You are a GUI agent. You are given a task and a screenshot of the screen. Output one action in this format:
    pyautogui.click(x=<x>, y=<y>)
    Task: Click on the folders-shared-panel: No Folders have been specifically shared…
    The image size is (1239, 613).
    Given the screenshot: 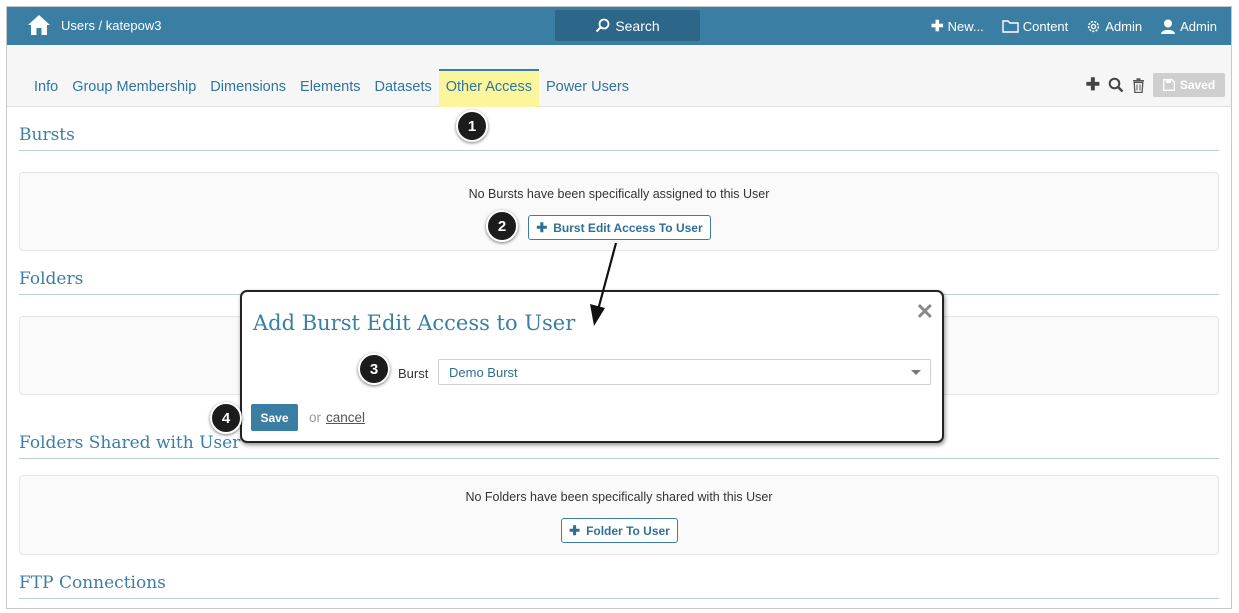 What is the action you would take?
    pyautogui.click(x=619, y=515)
    